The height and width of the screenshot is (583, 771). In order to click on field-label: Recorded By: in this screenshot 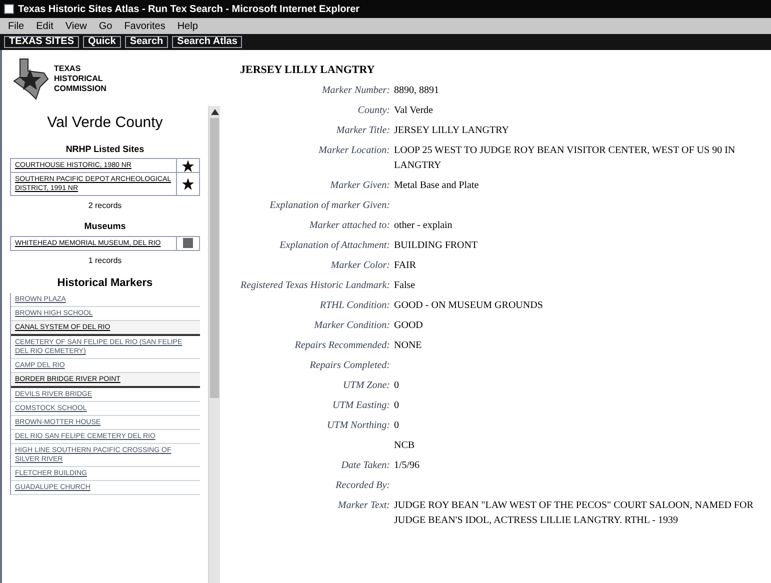, I will do `click(362, 485)`.